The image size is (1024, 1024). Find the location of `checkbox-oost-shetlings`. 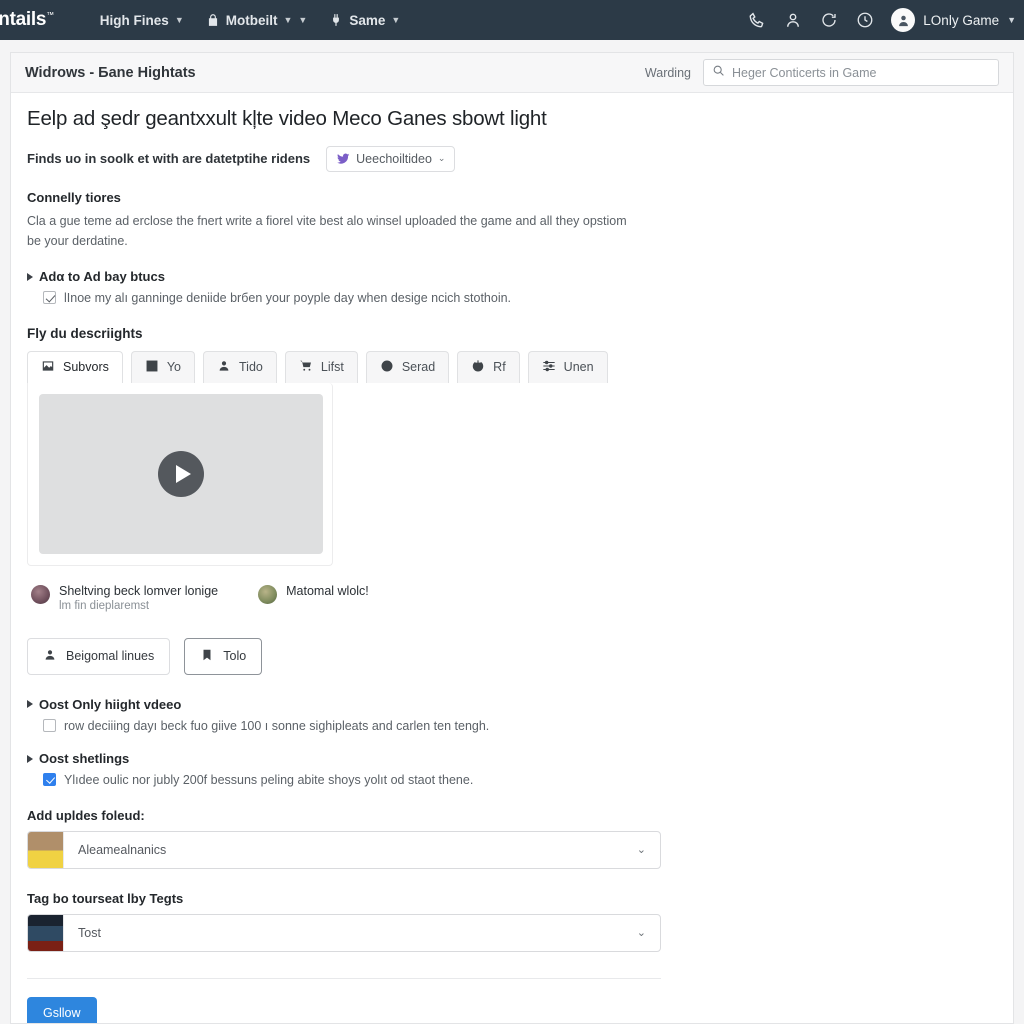

checkbox-oost-shetlings is located at coordinates (49, 780).